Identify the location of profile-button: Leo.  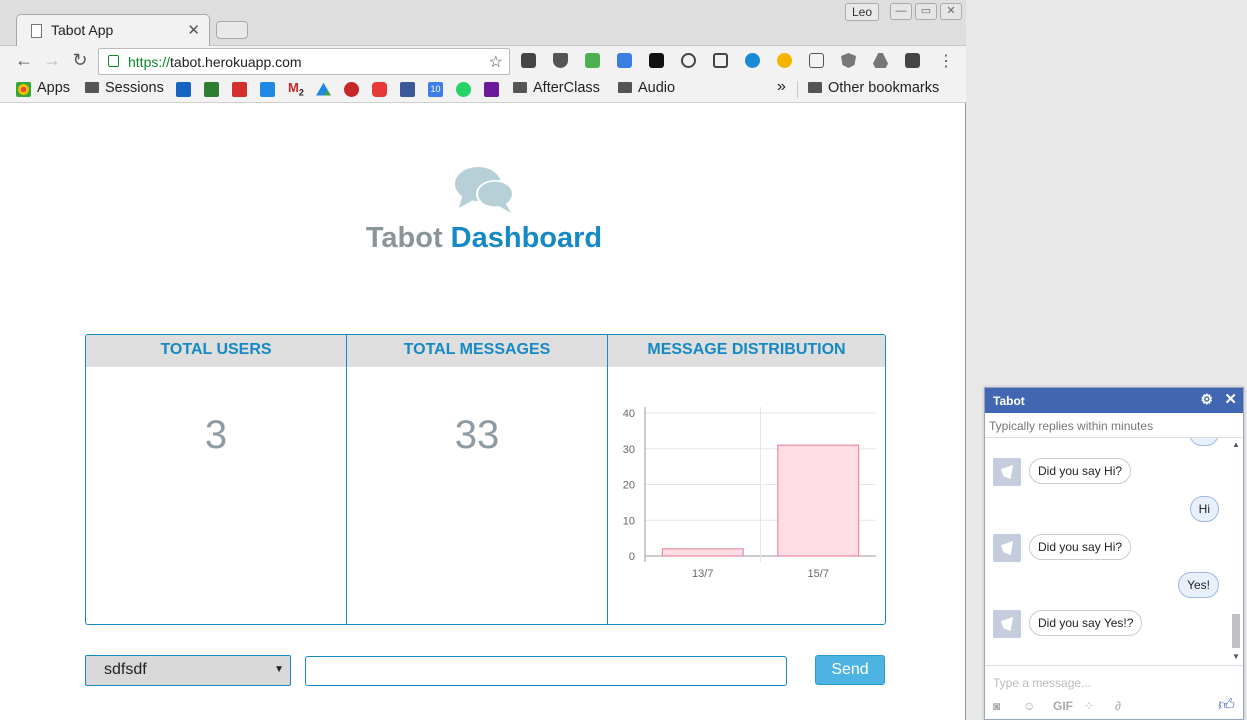
(862, 12).